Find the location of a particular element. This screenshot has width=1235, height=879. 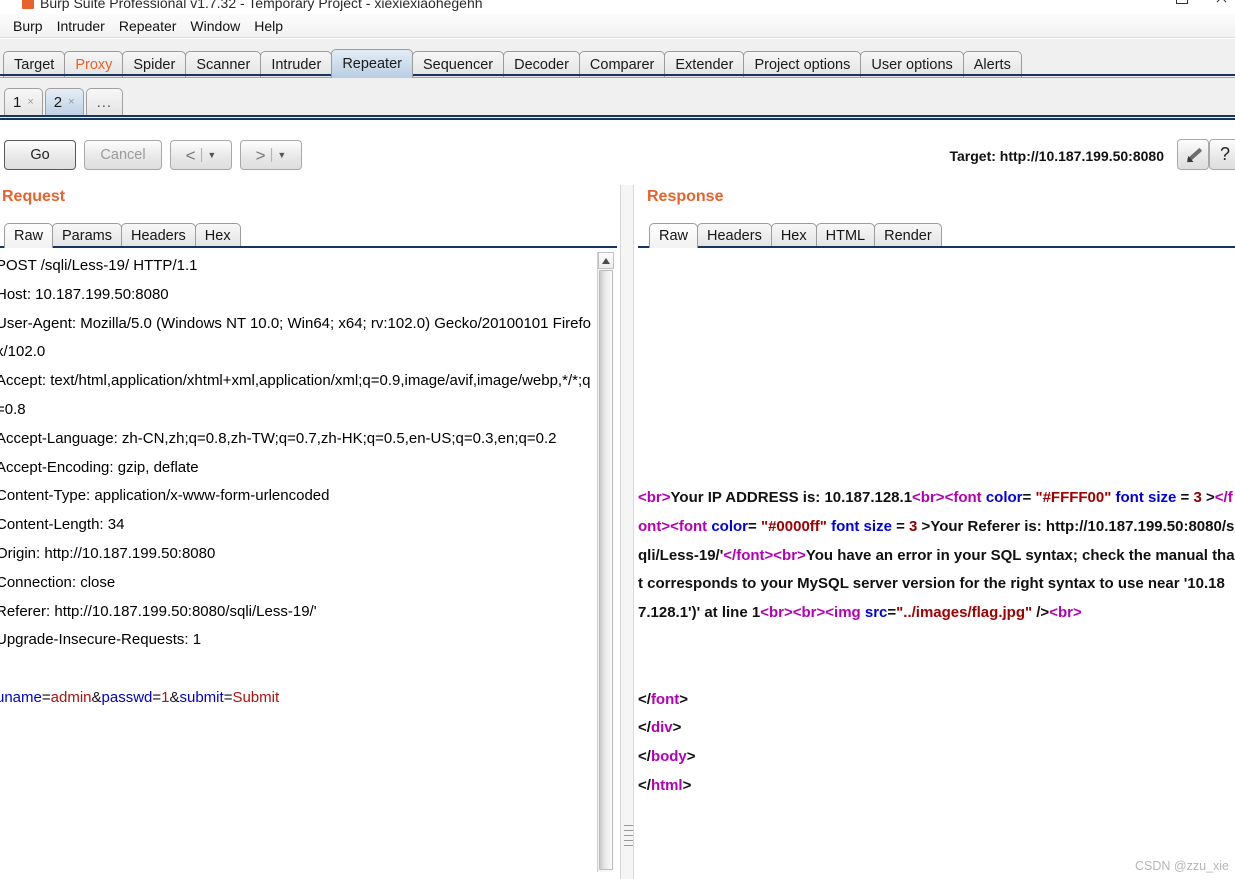

chevron-left-icon: < is located at coordinates (190, 155).